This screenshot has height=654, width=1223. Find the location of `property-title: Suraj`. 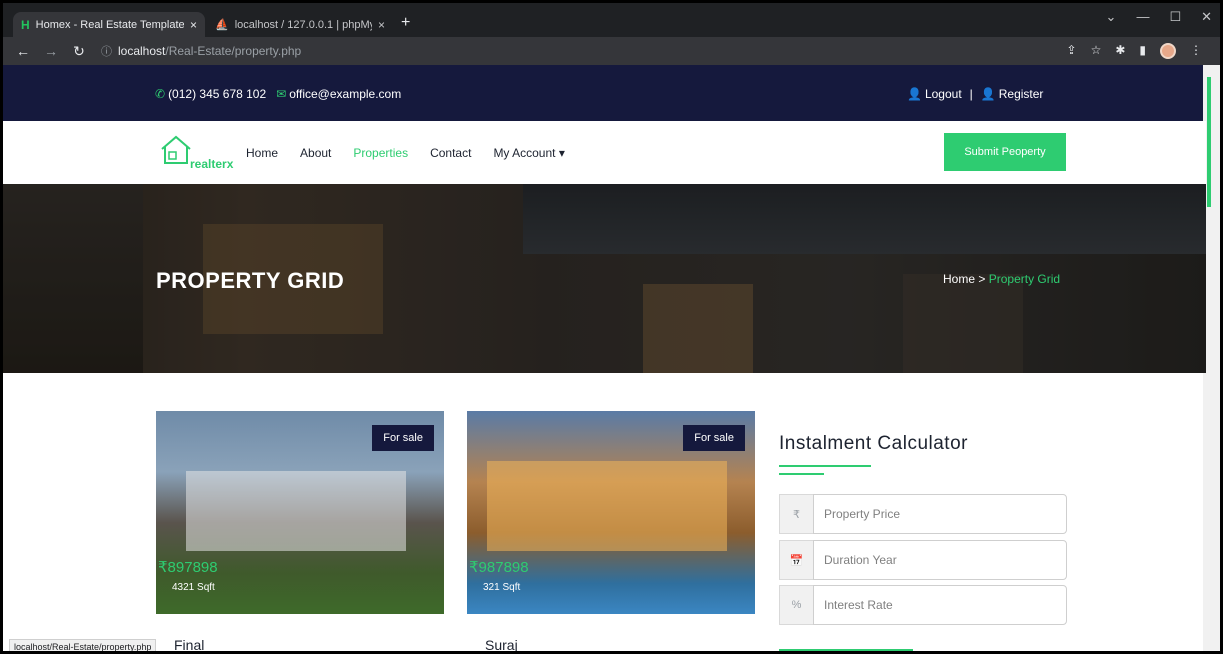

property-title: Suraj is located at coordinates (501, 644).